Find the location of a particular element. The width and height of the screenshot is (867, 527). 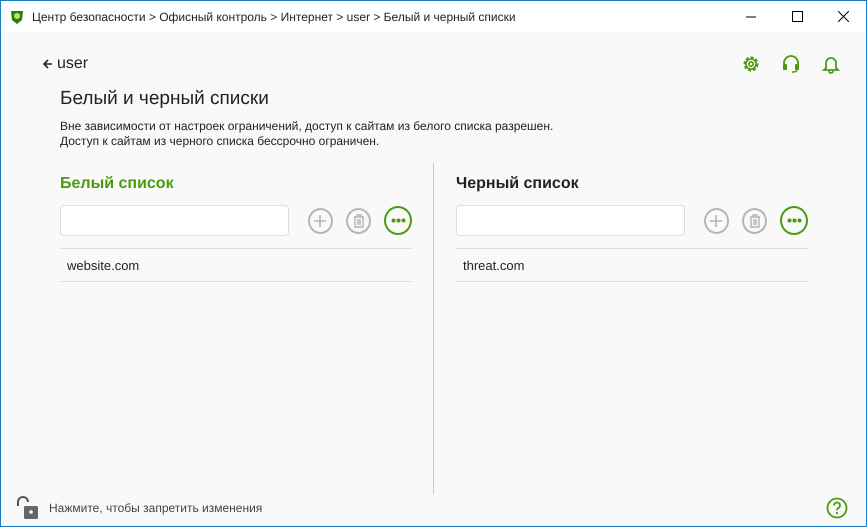

site-row: website.com is located at coordinates (236, 265).